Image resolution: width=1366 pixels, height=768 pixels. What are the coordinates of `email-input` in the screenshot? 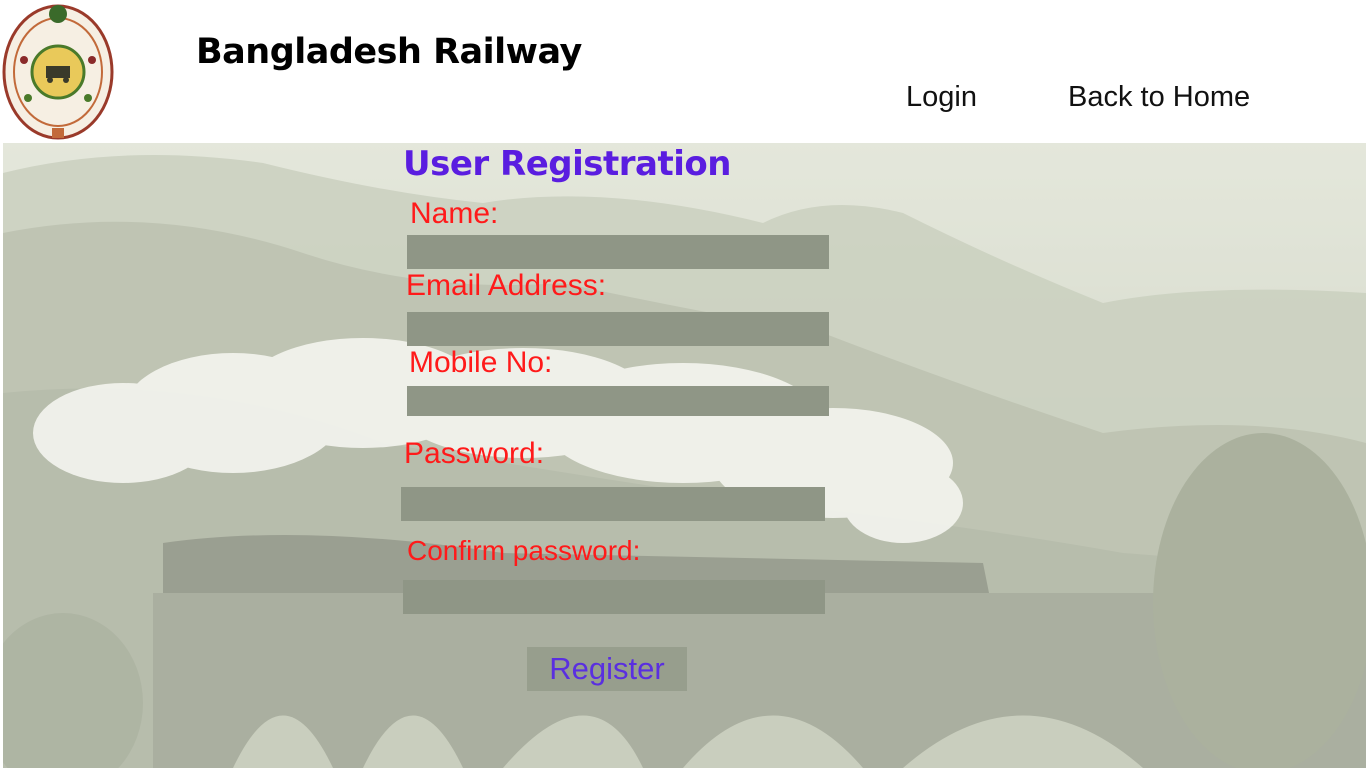 It's located at (618, 329).